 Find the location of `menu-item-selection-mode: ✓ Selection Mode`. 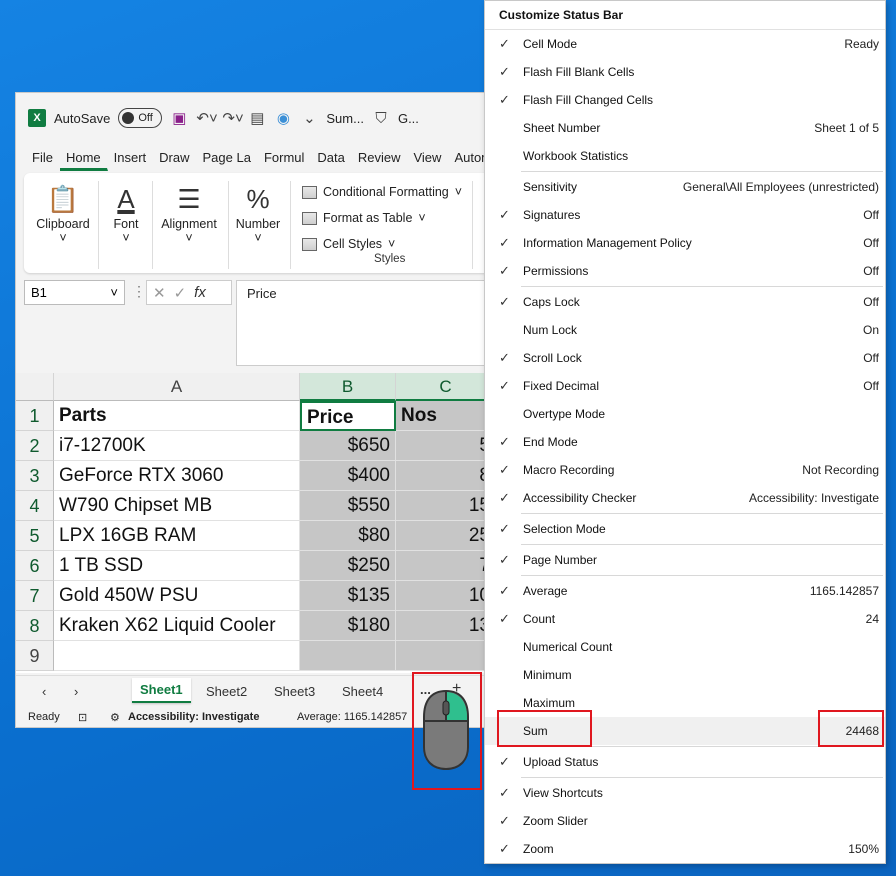

menu-item-selection-mode: ✓ Selection Mode is located at coordinates (685, 529).